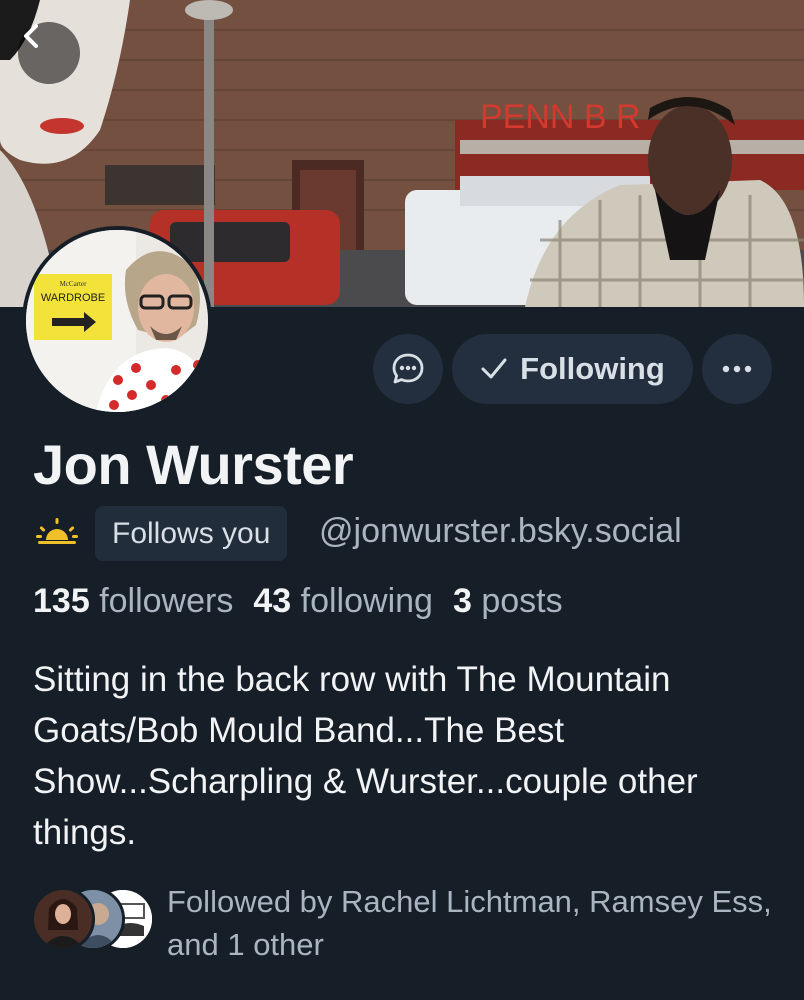 This screenshot has width=804, height=1000. I want to click on avatar-sign-small: McCarter, so click(73, 284).